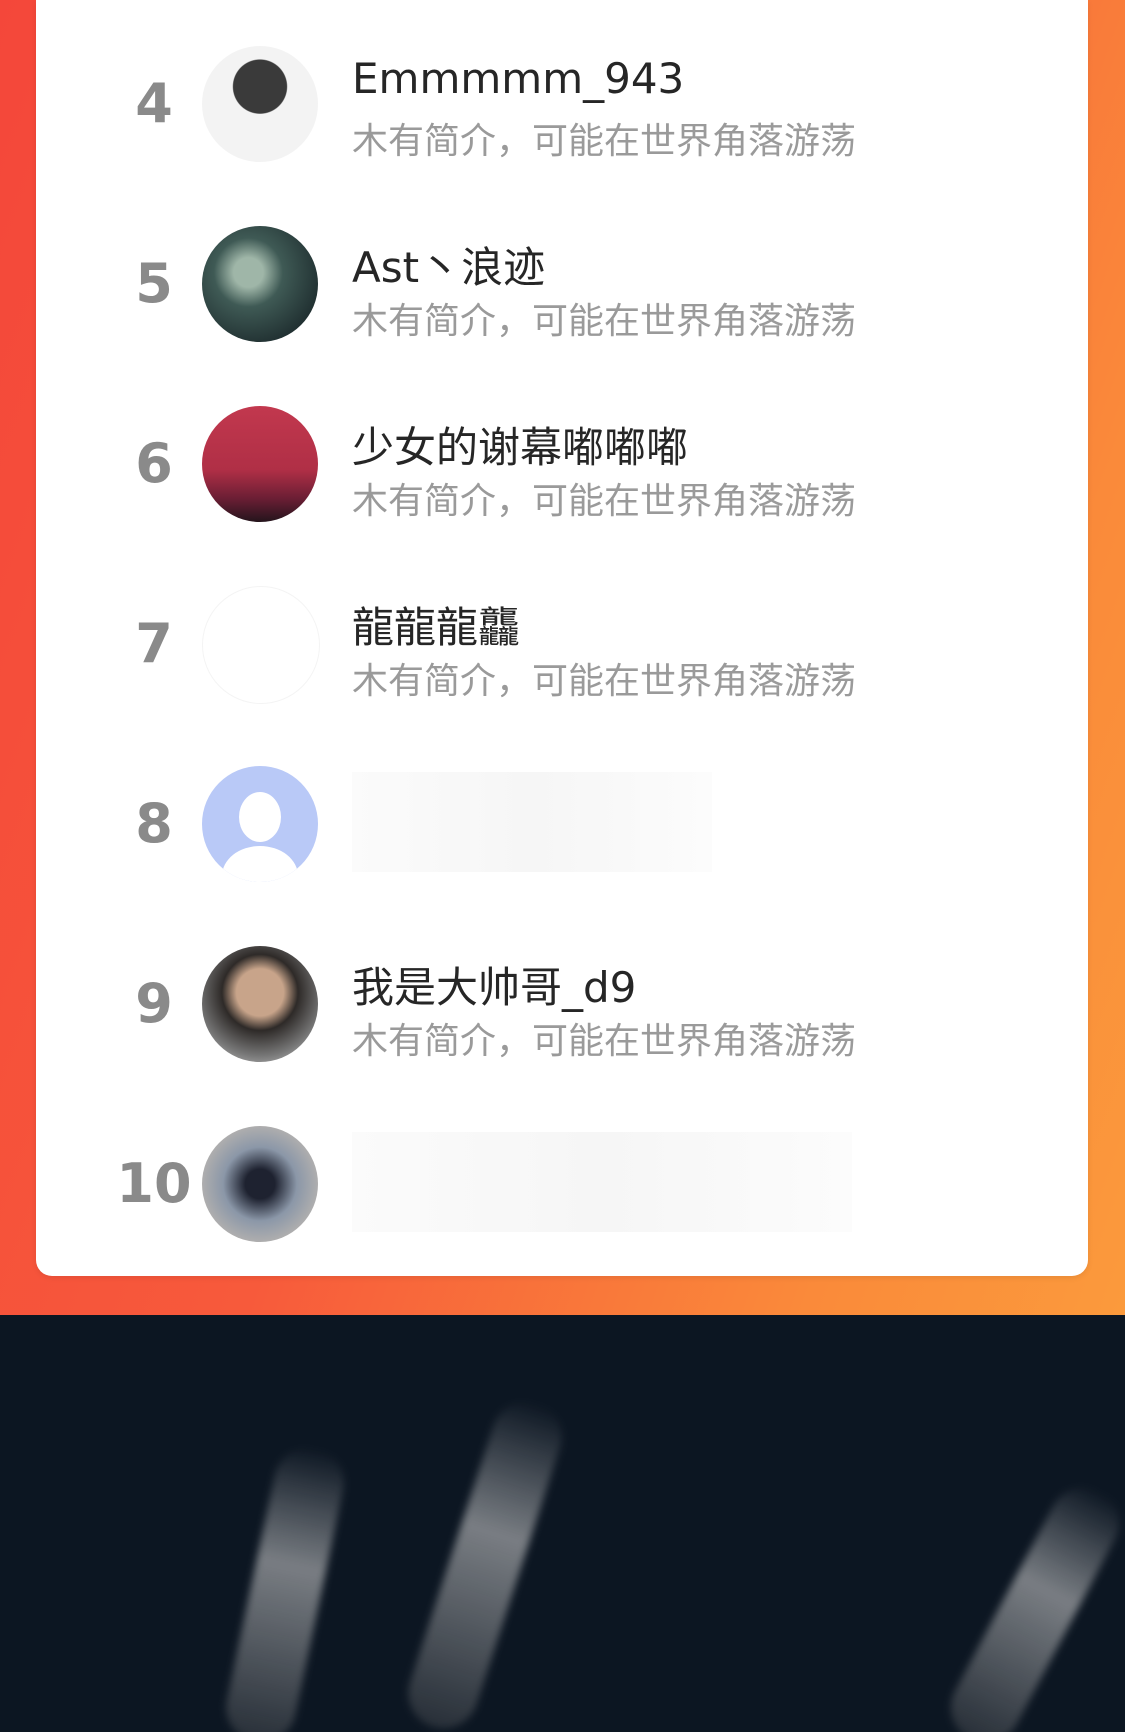 The image size is (1125, 1732). Describe the element at coordinates (448, 264) in the screenshot. I see `user-name: Ast丶浪迹` at that location.